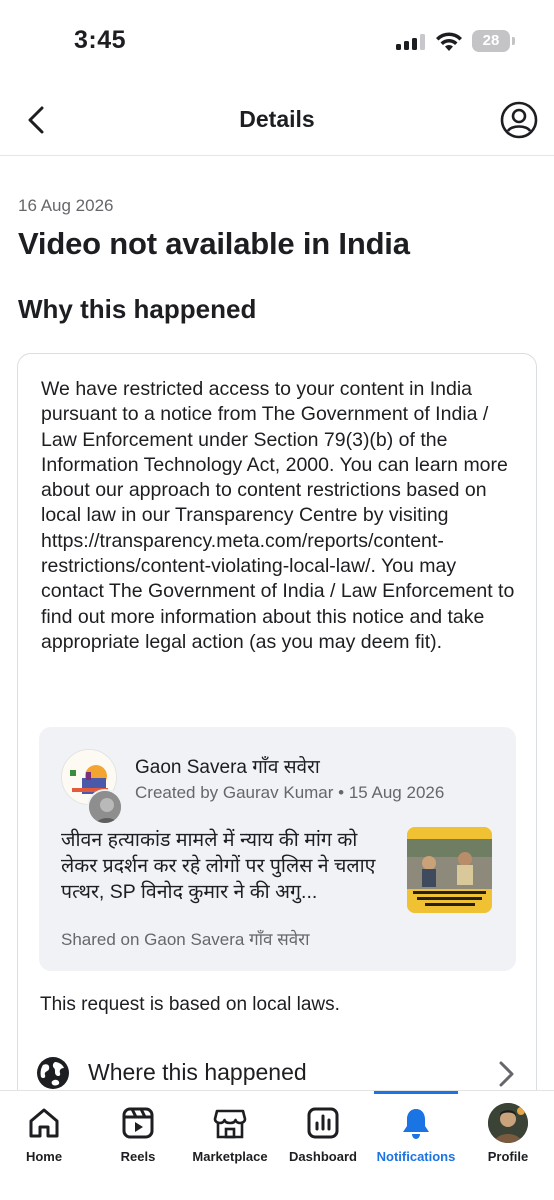  What do you see at coordinates (508, 1123) in the screenshot?
I see `profile-avatar` at bounding box center [508, 1123].